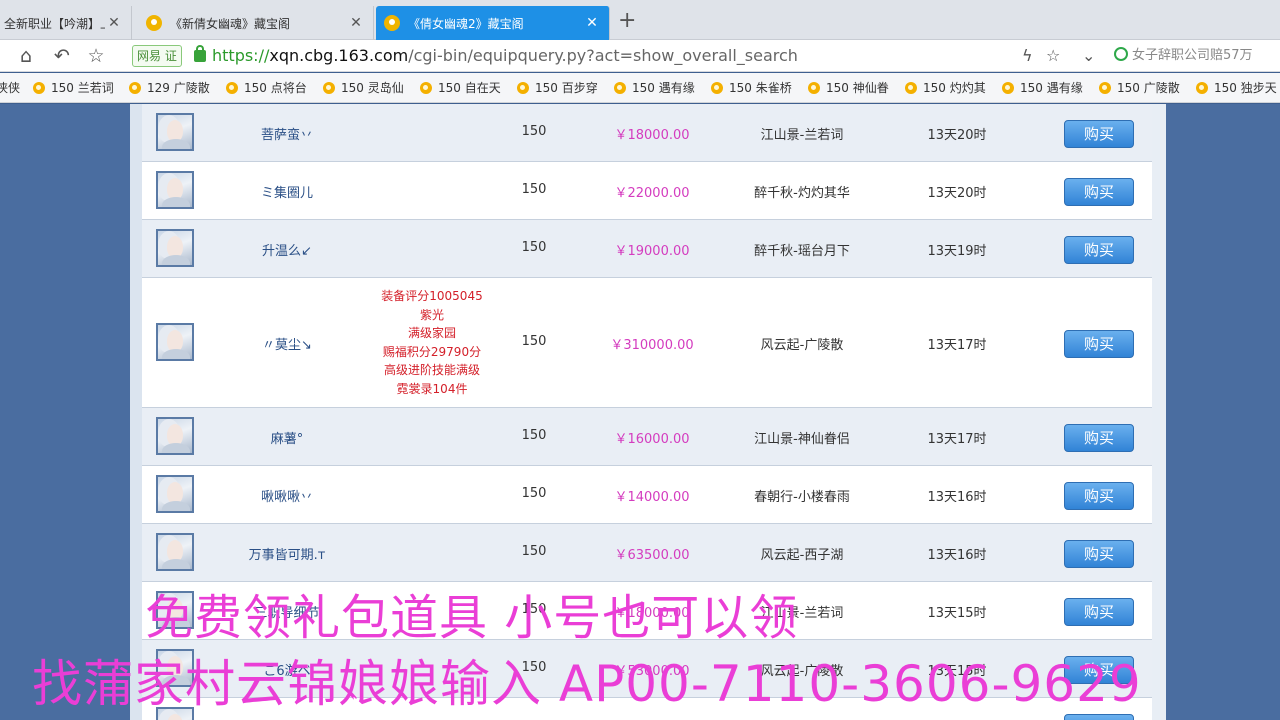 The width and height of the screenshot is (1280, 720). I want to click on table-row: ミ集圈儿 150 ￥22000.00 醉千秋-灼灼其华 13天20时 购买, so click(647, 191).